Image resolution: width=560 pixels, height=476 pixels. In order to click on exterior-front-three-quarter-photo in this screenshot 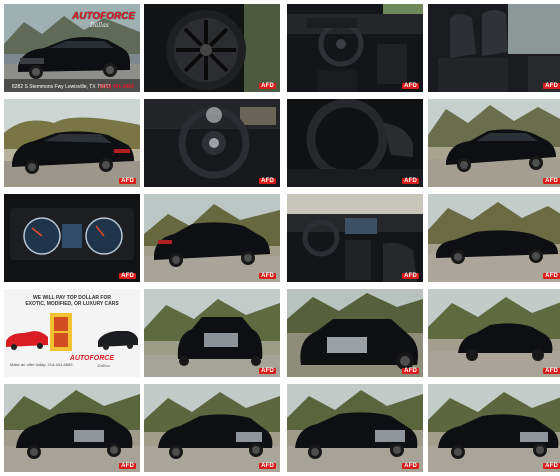, I will do `click(494, 333)`.